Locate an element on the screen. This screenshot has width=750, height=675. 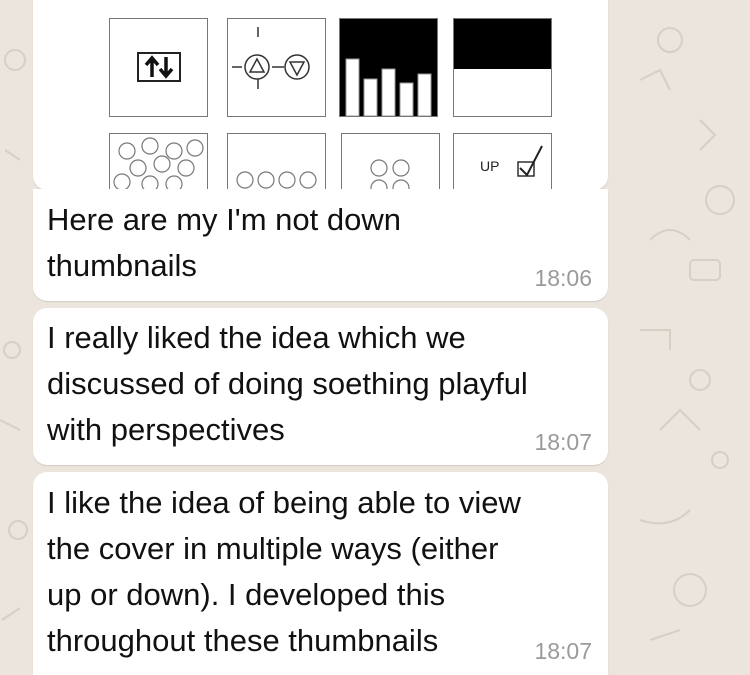
message-line: I really liked the idea which we is located at coordinates (256, 337).